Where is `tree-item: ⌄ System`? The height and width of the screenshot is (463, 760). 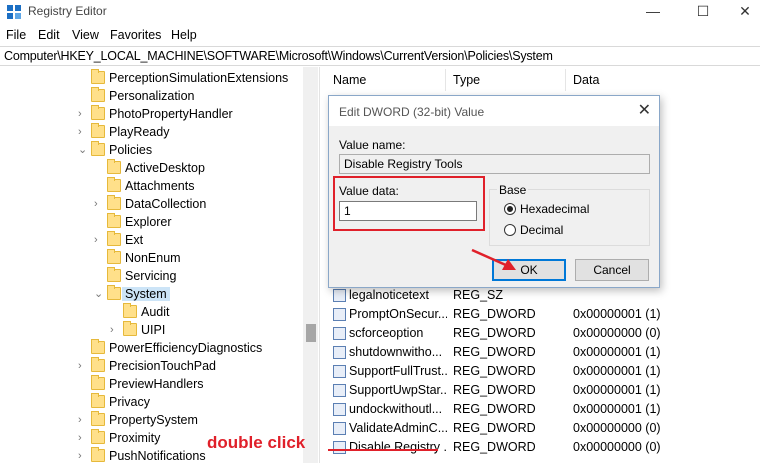
tree-item: ⌄ System is located at coordinates (150, 294).